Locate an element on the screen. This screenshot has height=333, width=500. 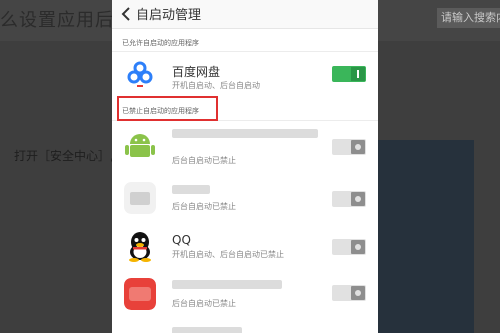
baidu-netdisk-app-icon is located at coordinates (140, 74).